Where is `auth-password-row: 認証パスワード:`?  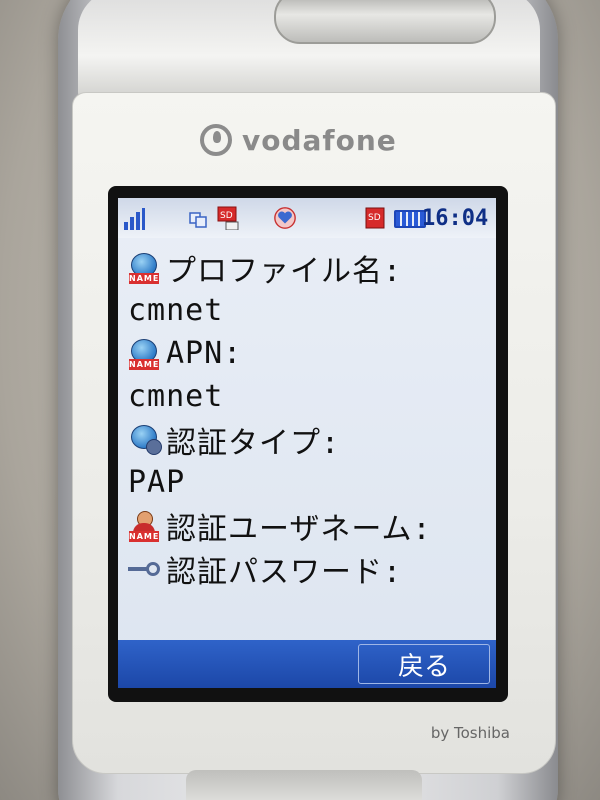
auth-password-row: 認証パスワード: is located at coordinates (308, 568).